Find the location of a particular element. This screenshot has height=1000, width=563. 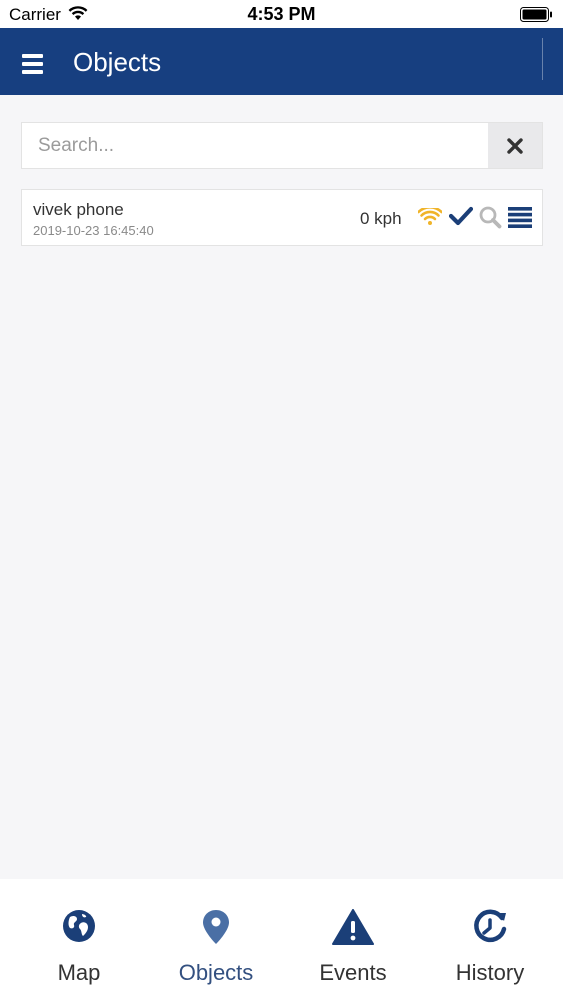

object-name: vivek phone is located at coordinates (78, 209).